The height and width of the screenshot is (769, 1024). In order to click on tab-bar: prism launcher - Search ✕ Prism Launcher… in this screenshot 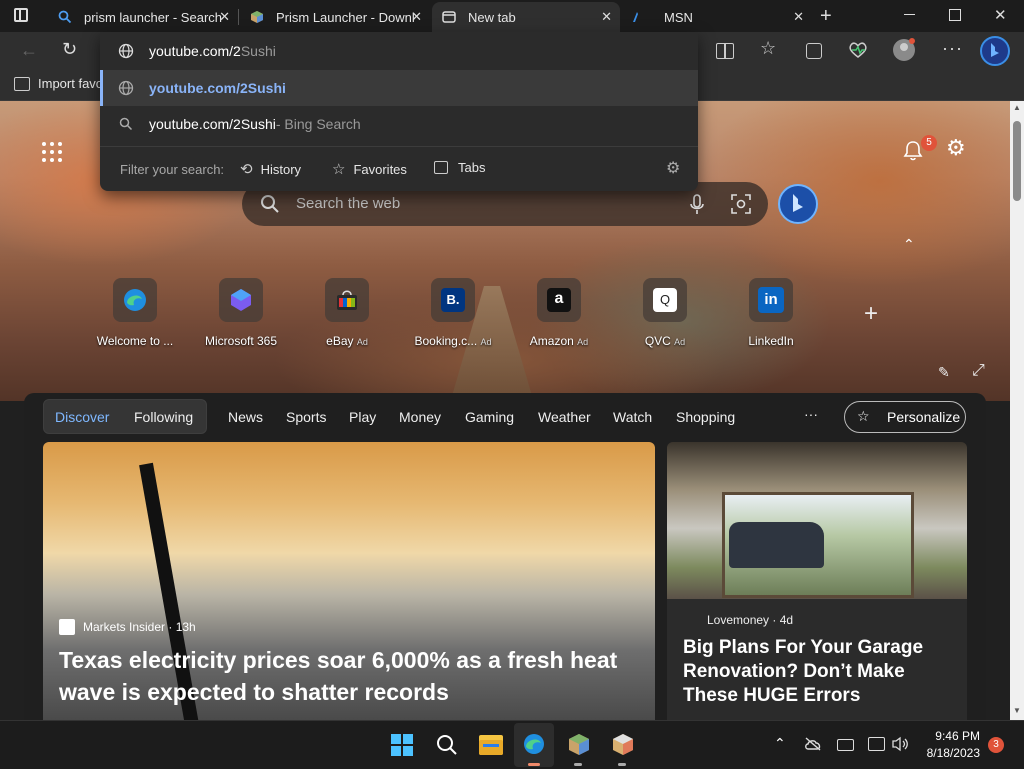, I will do `click(512, 16)`.